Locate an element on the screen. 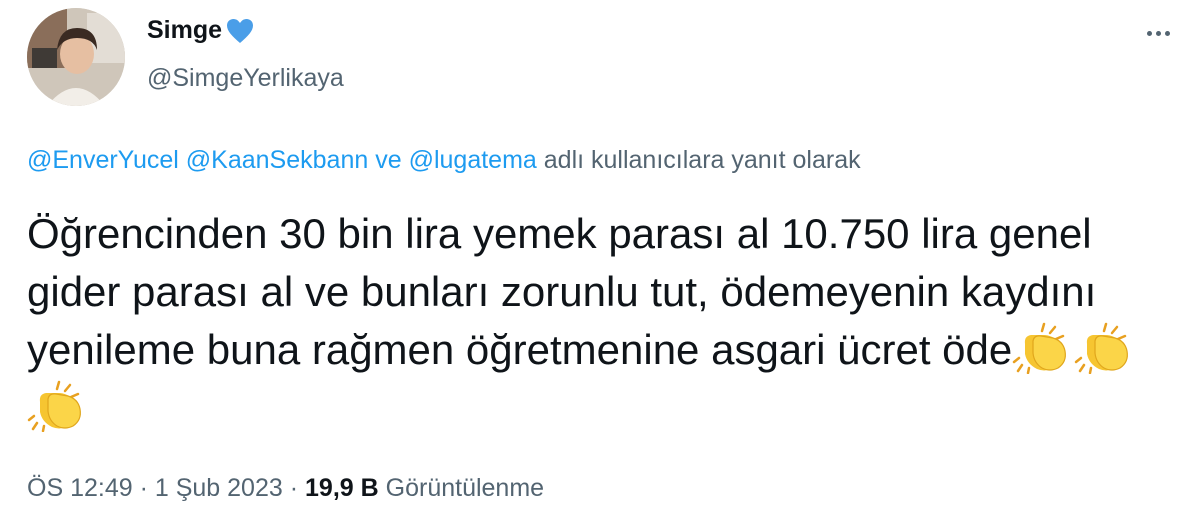 The width and height of the screenshot is (1200, 523). user-handle: @SimgeYerlikaya is located at coordinates (245, 78).